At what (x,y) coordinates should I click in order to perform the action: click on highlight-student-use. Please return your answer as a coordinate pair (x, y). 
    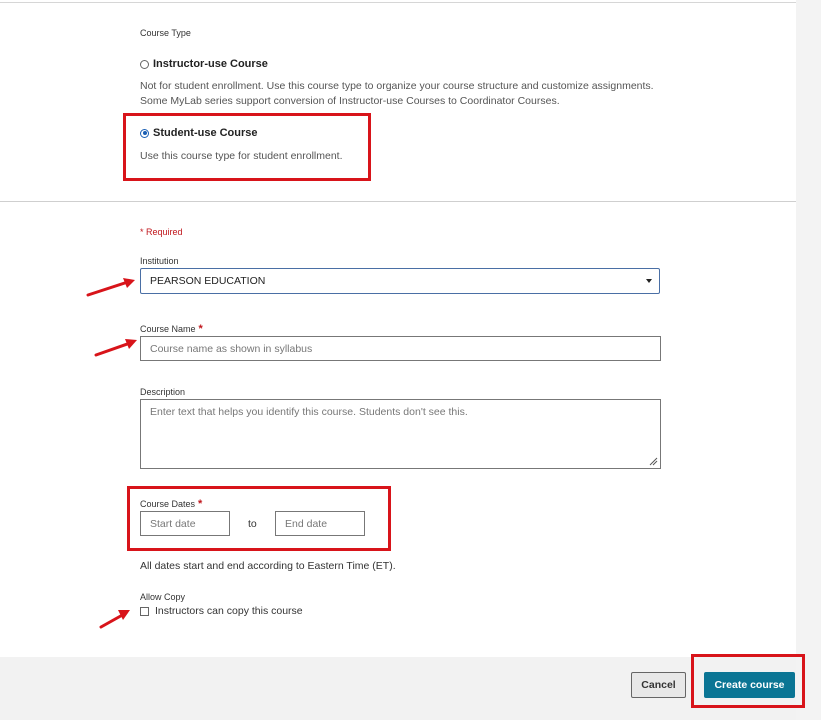
    Looking at the image, I should click on (247, 147).